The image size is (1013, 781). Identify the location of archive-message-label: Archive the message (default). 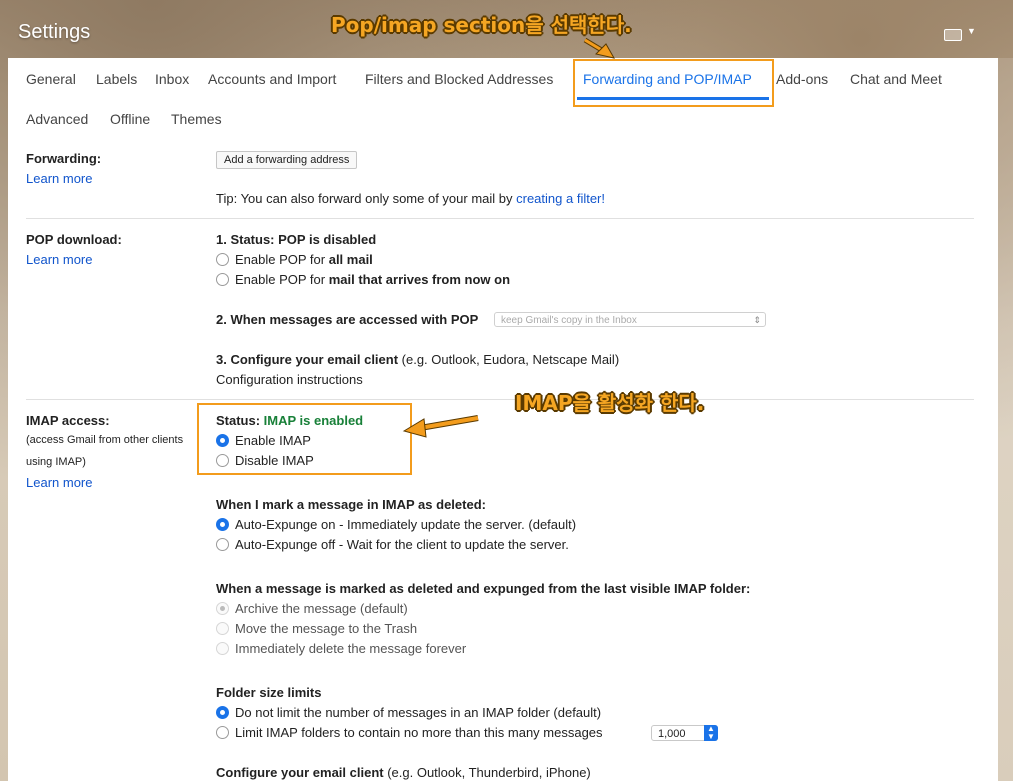
(321, 608).